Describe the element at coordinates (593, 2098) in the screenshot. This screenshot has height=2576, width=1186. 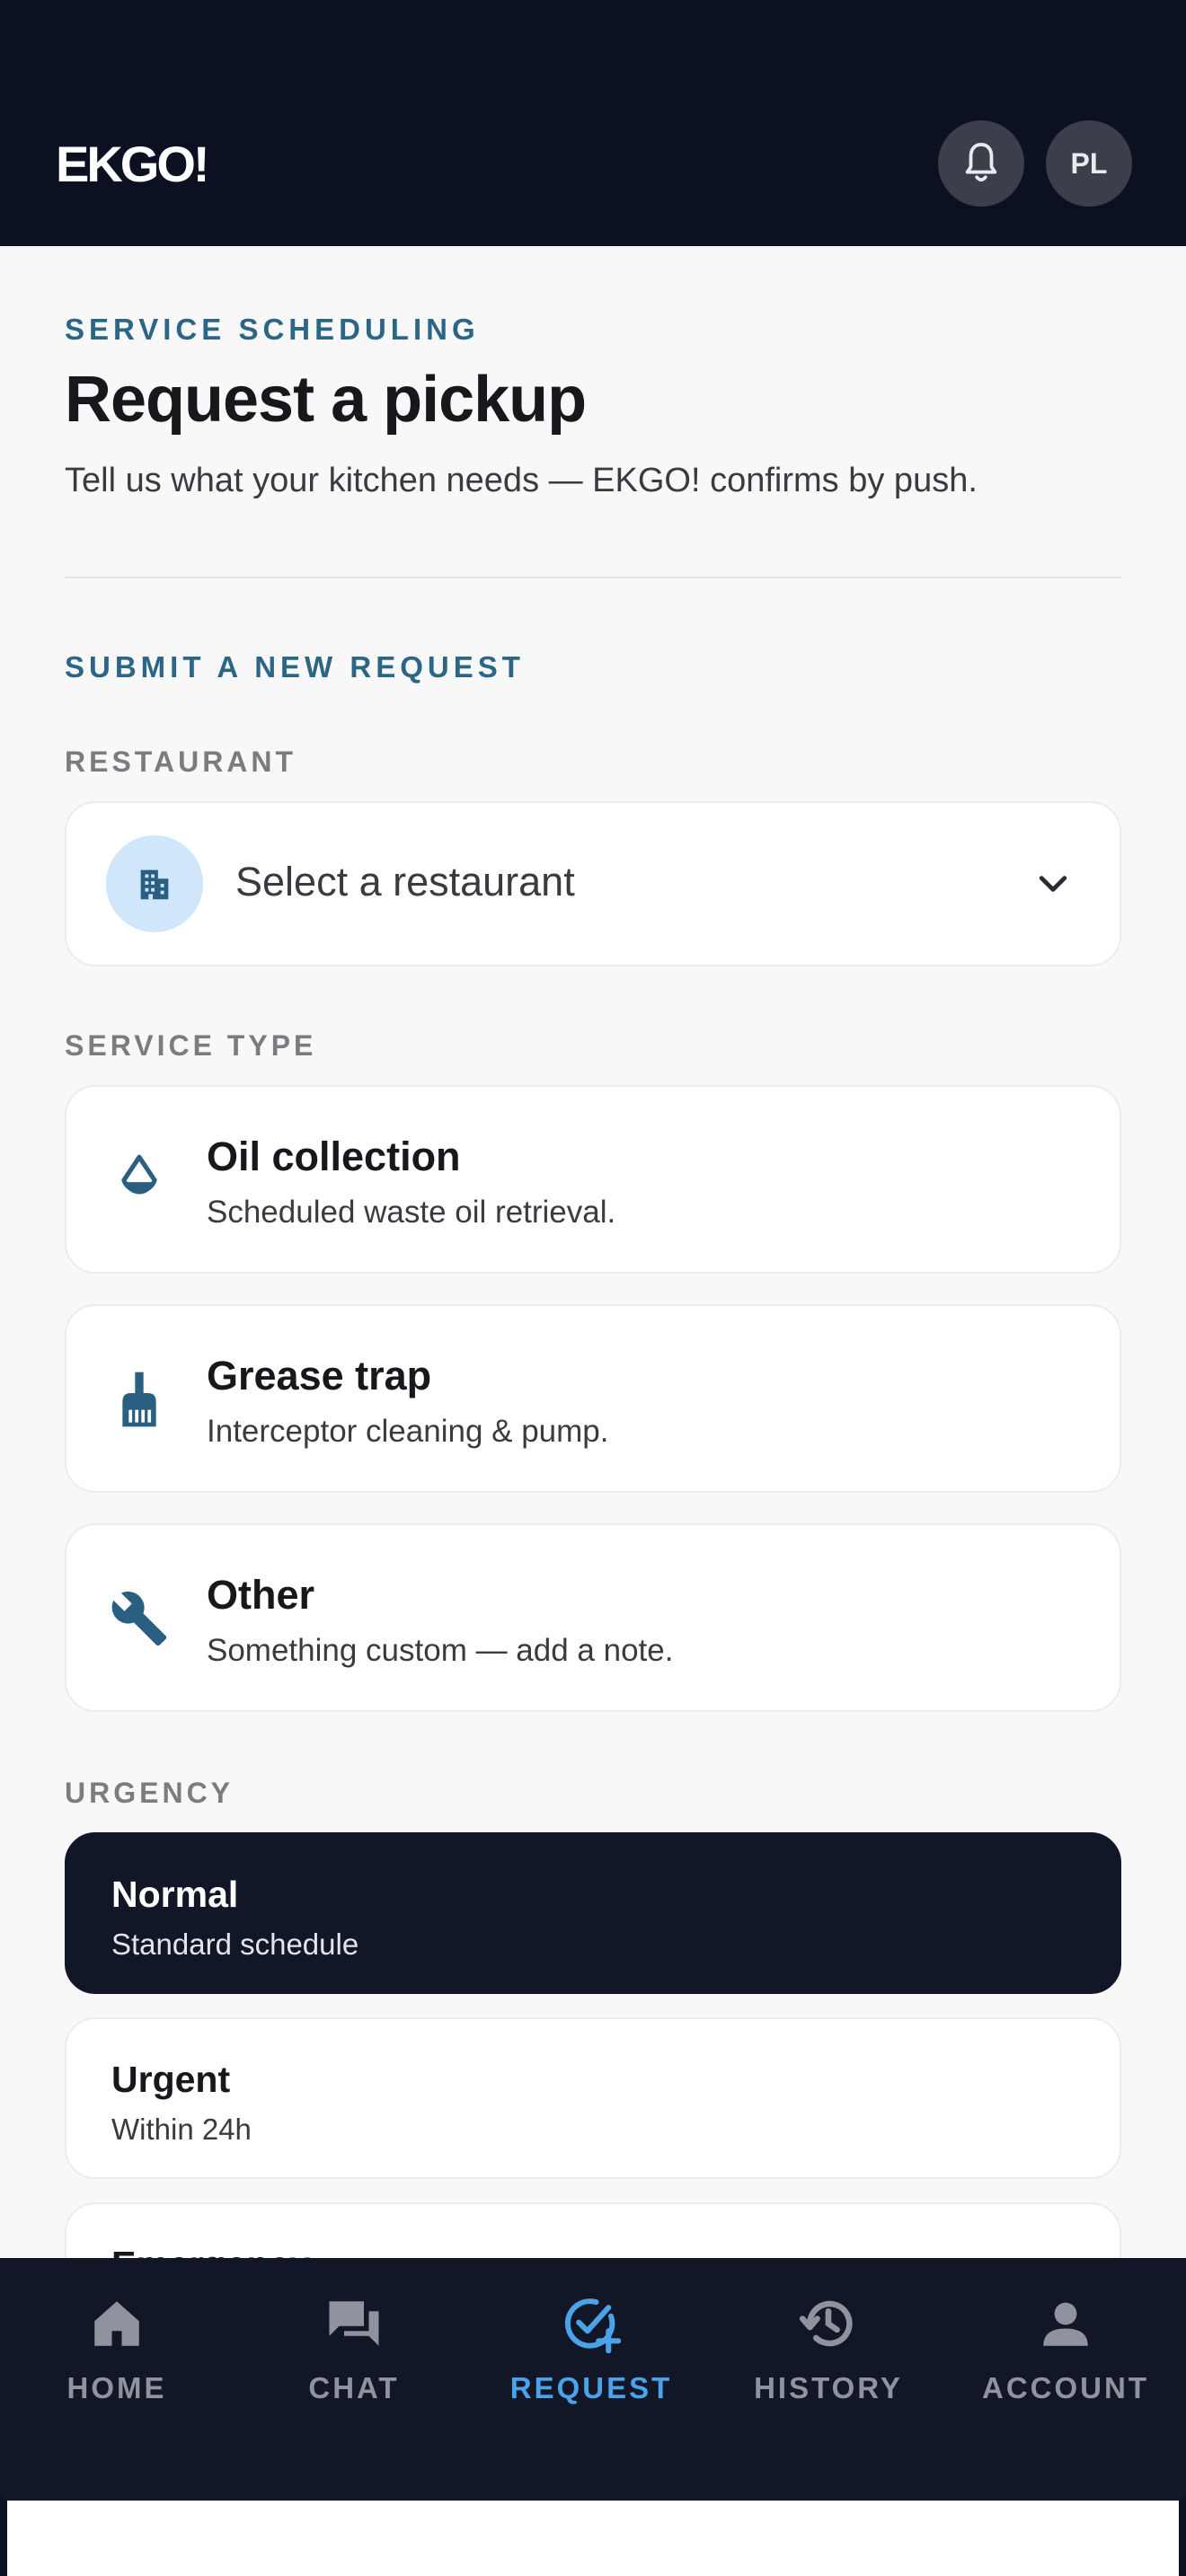
I see `urgency-option-urgent: Urgent Within 24h` at that location.